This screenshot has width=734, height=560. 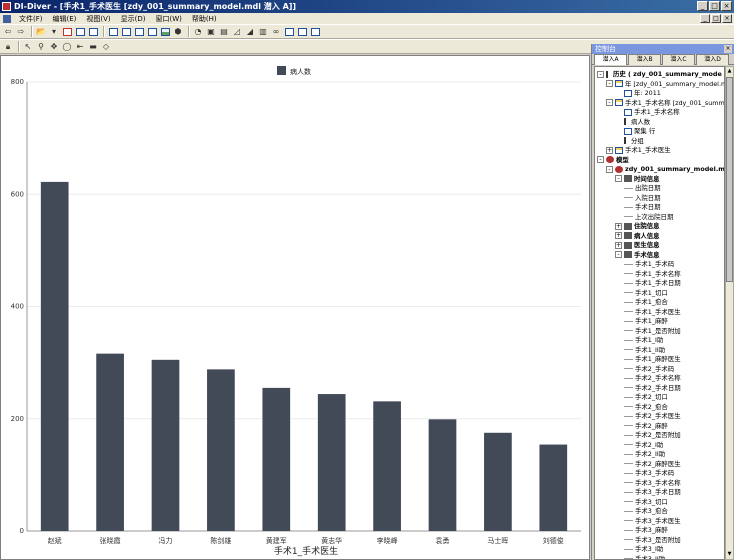 I want to click on back-arrow-icon: ⇦, so click(x=8, y=31).